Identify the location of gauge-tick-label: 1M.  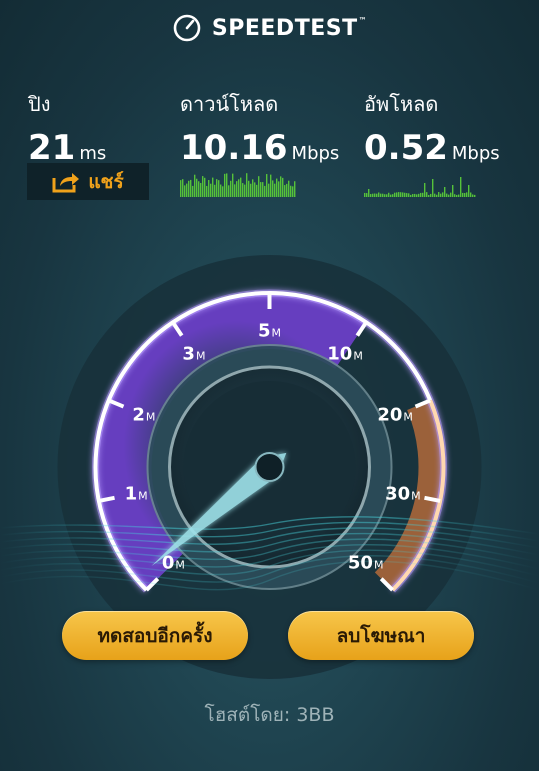
(136, 493).